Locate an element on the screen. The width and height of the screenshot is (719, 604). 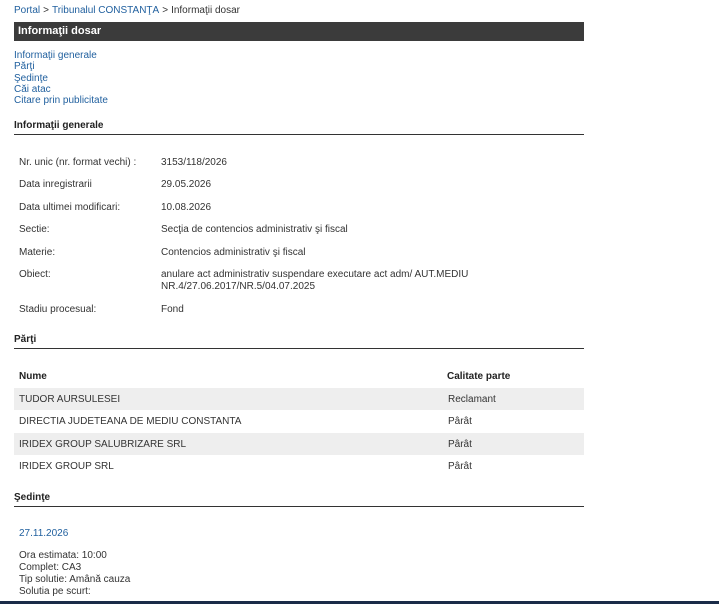
info-label: Sectie: is located at coordinates (34, 229).